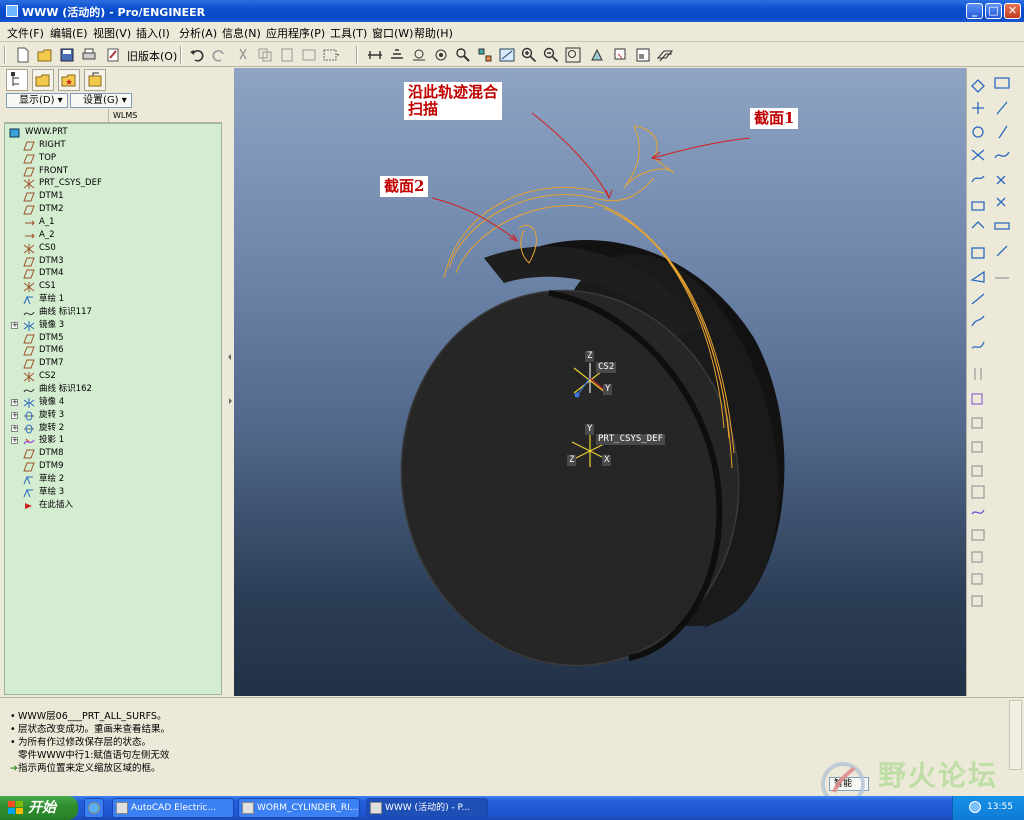 The width and height of the screenshot is (1024, 820). Describe the element at coordinates (113, 158) in the screenshot. I see `tree-item: TOP` at that location.